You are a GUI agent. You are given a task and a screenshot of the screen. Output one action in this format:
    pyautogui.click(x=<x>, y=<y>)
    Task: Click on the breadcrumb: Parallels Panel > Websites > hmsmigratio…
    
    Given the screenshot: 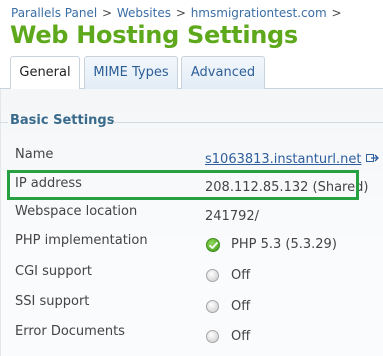 What is the action you would take?
    pyautogui.click(x=177, y=13)
    